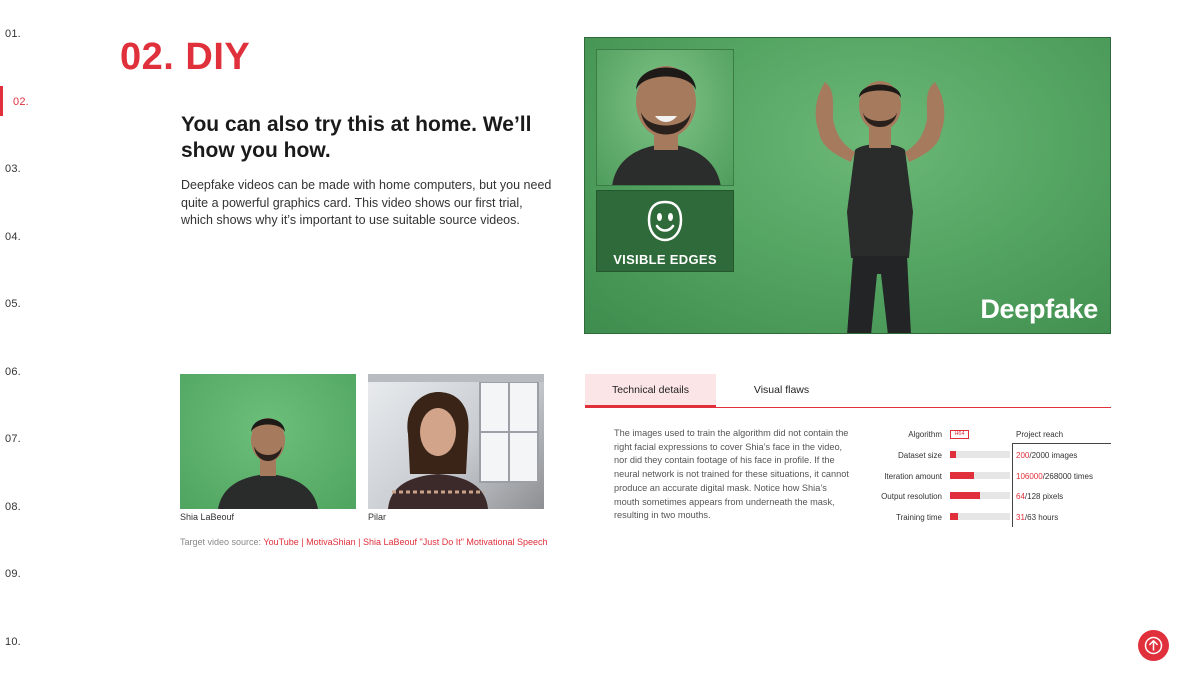 This screenshot has height=675, width=1200. Describe the element at coordinates (919, 455) in the screenshot. I see `dataset-size-label: Dataset size` at that location.